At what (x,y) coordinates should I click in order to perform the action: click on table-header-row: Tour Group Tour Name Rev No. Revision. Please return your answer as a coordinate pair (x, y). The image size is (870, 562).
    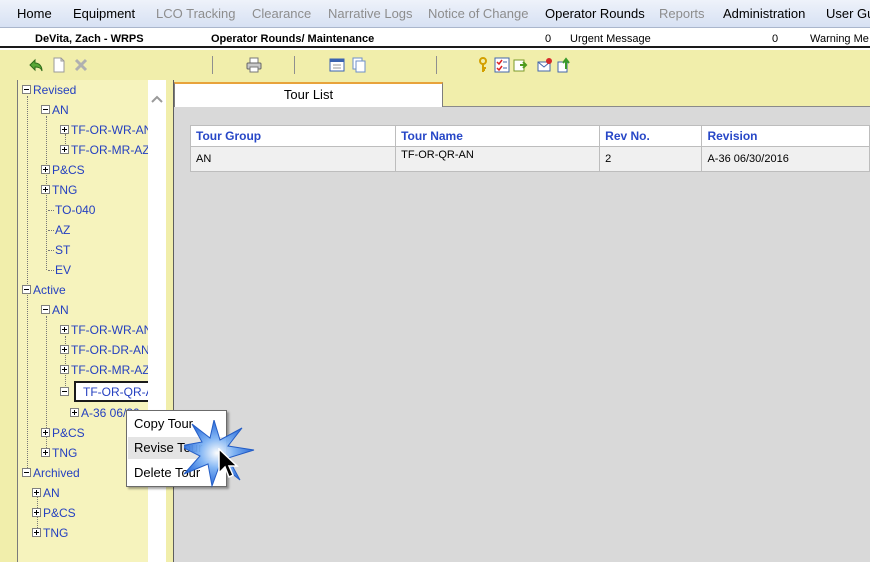
    Looking at the image, I should click on (529, 136).